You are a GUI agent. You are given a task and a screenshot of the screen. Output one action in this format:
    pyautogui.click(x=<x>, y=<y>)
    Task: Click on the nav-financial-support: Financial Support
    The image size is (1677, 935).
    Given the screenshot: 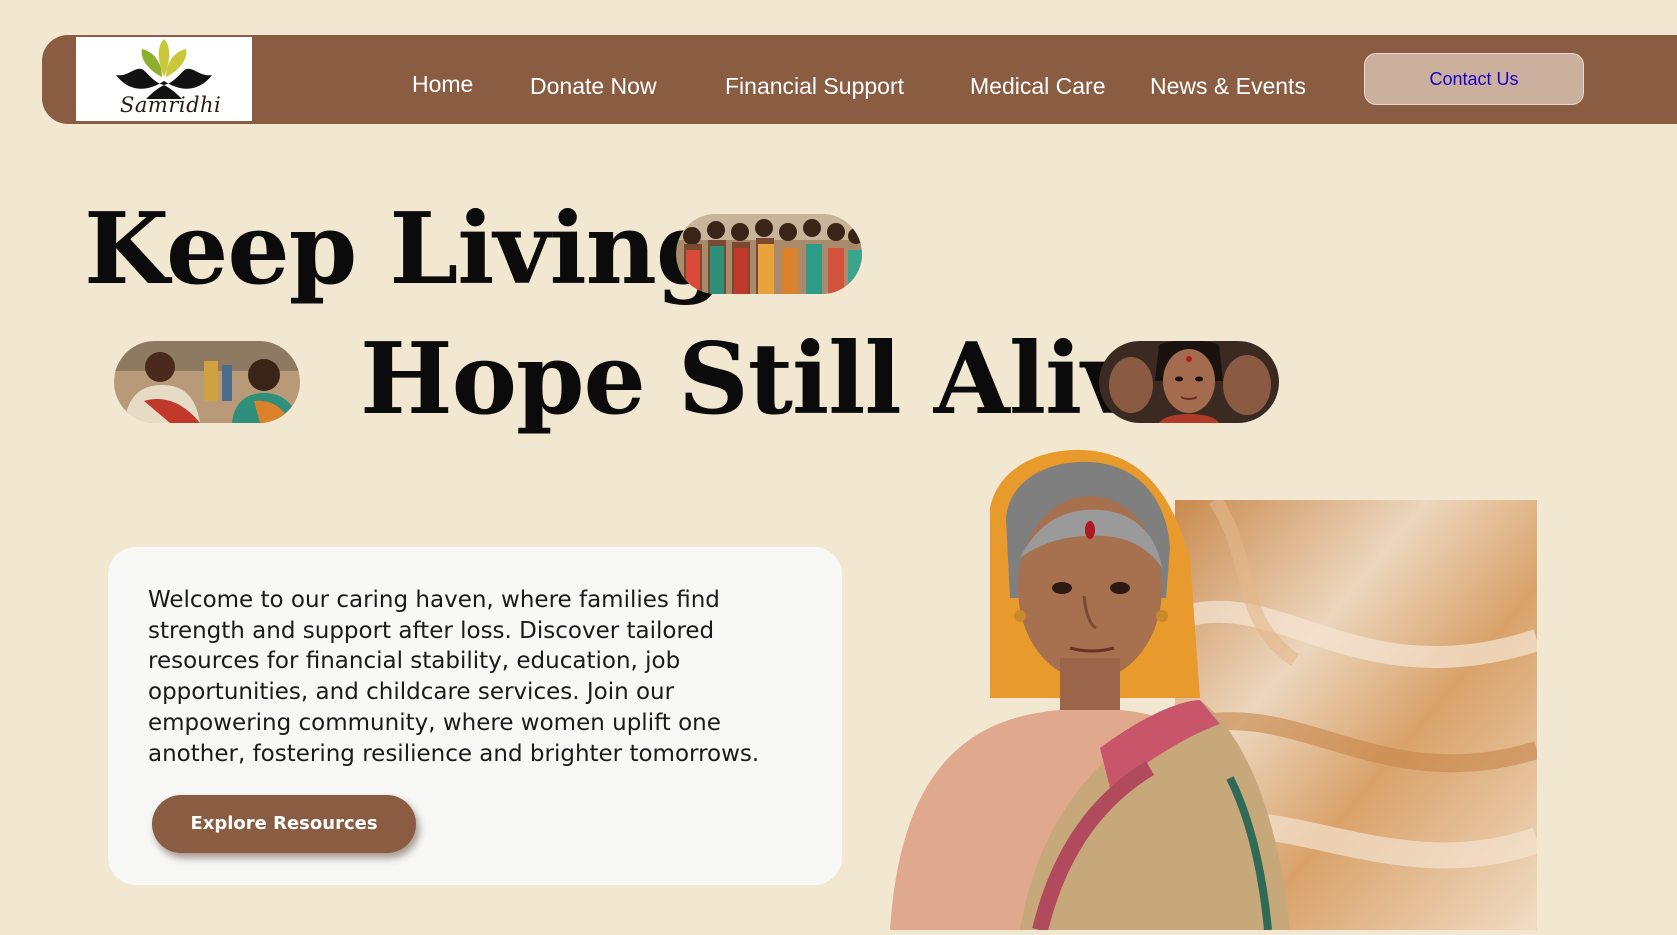 What is the action you would take?
    pyautogui.click(x=814, y=86)
    